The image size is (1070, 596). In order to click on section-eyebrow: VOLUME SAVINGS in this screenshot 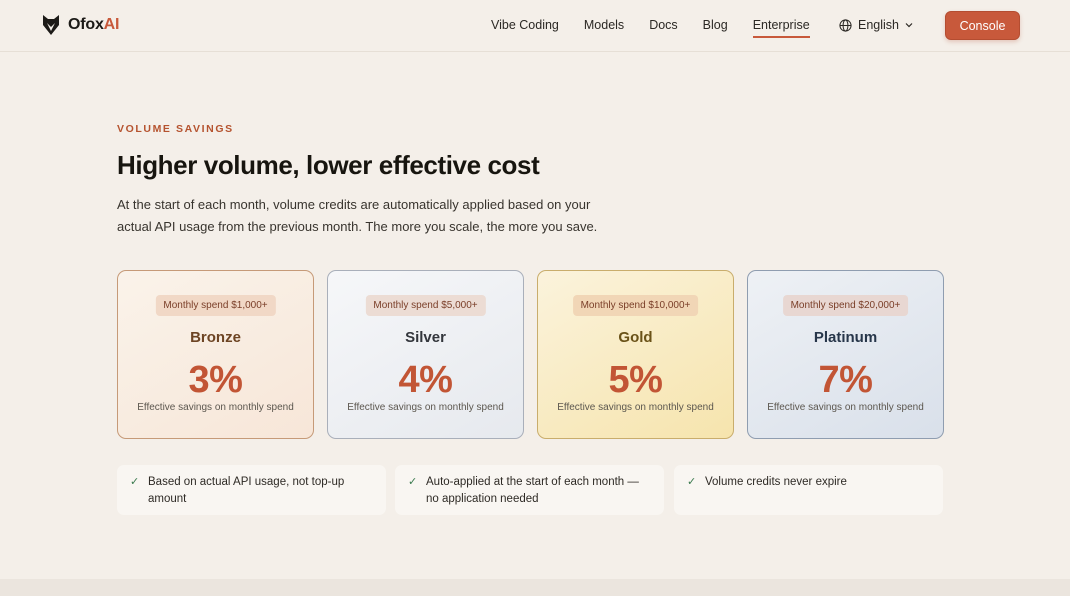, I will do `click(175, 129)`.